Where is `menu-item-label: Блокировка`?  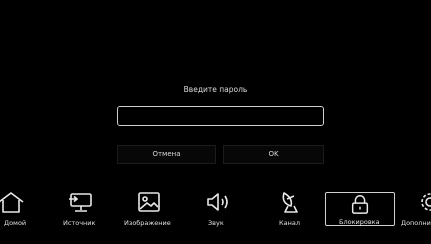
menu-item-label: Блокировка is located at coordinates (359, 222).